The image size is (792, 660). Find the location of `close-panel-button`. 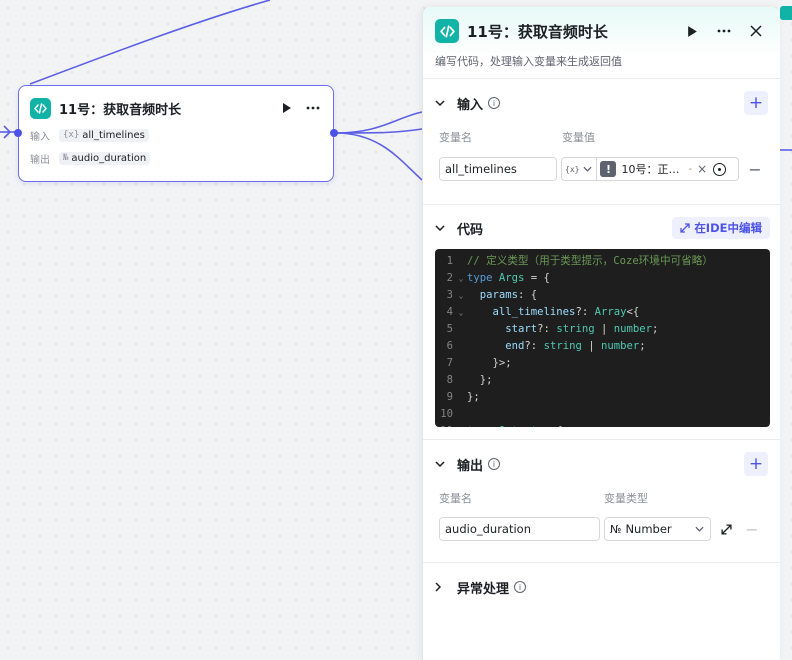

close-panel-button is located at coordinates (756, 31).